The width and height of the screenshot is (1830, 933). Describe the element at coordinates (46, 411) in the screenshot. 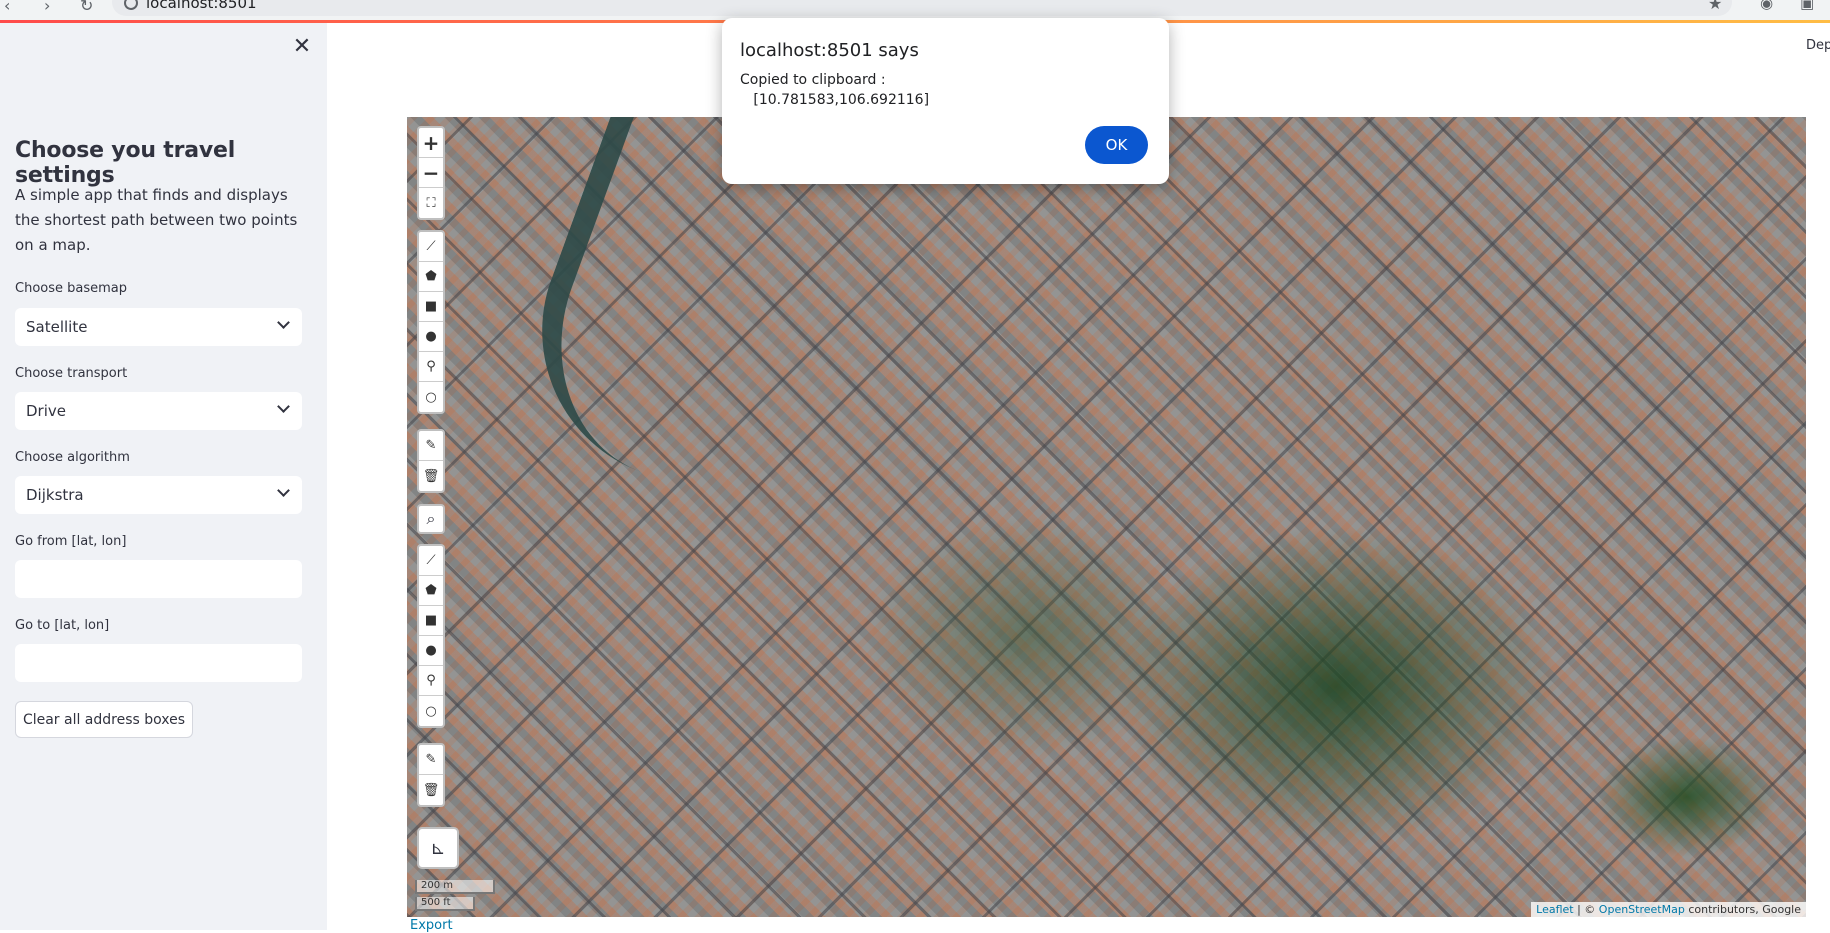

I see `transport-value: Drive` at that location.